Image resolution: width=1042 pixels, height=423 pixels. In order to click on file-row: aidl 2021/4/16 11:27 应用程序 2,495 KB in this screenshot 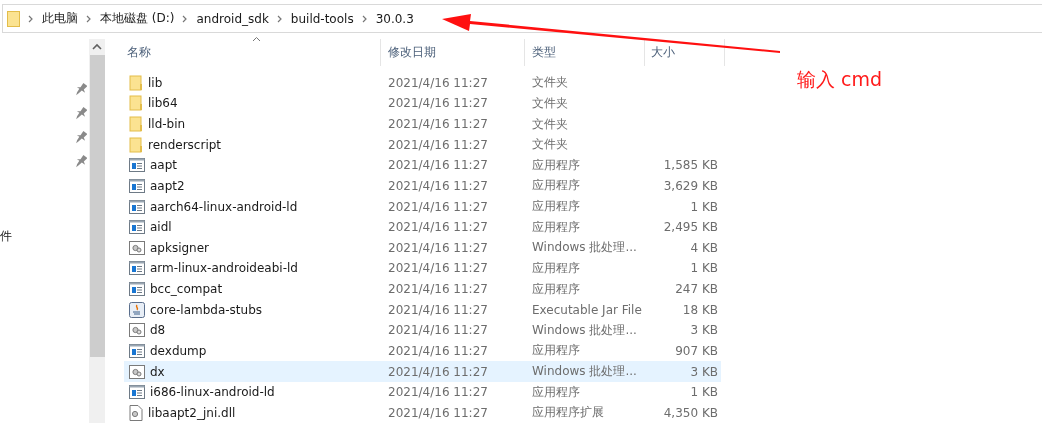, I will do `click(422, 227)`.